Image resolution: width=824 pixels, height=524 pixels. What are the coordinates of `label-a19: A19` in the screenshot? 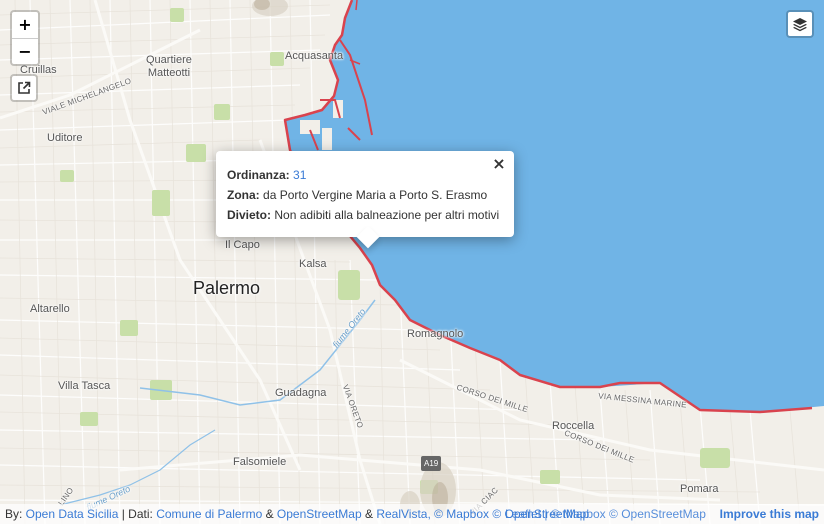 It's located at (431, 463).